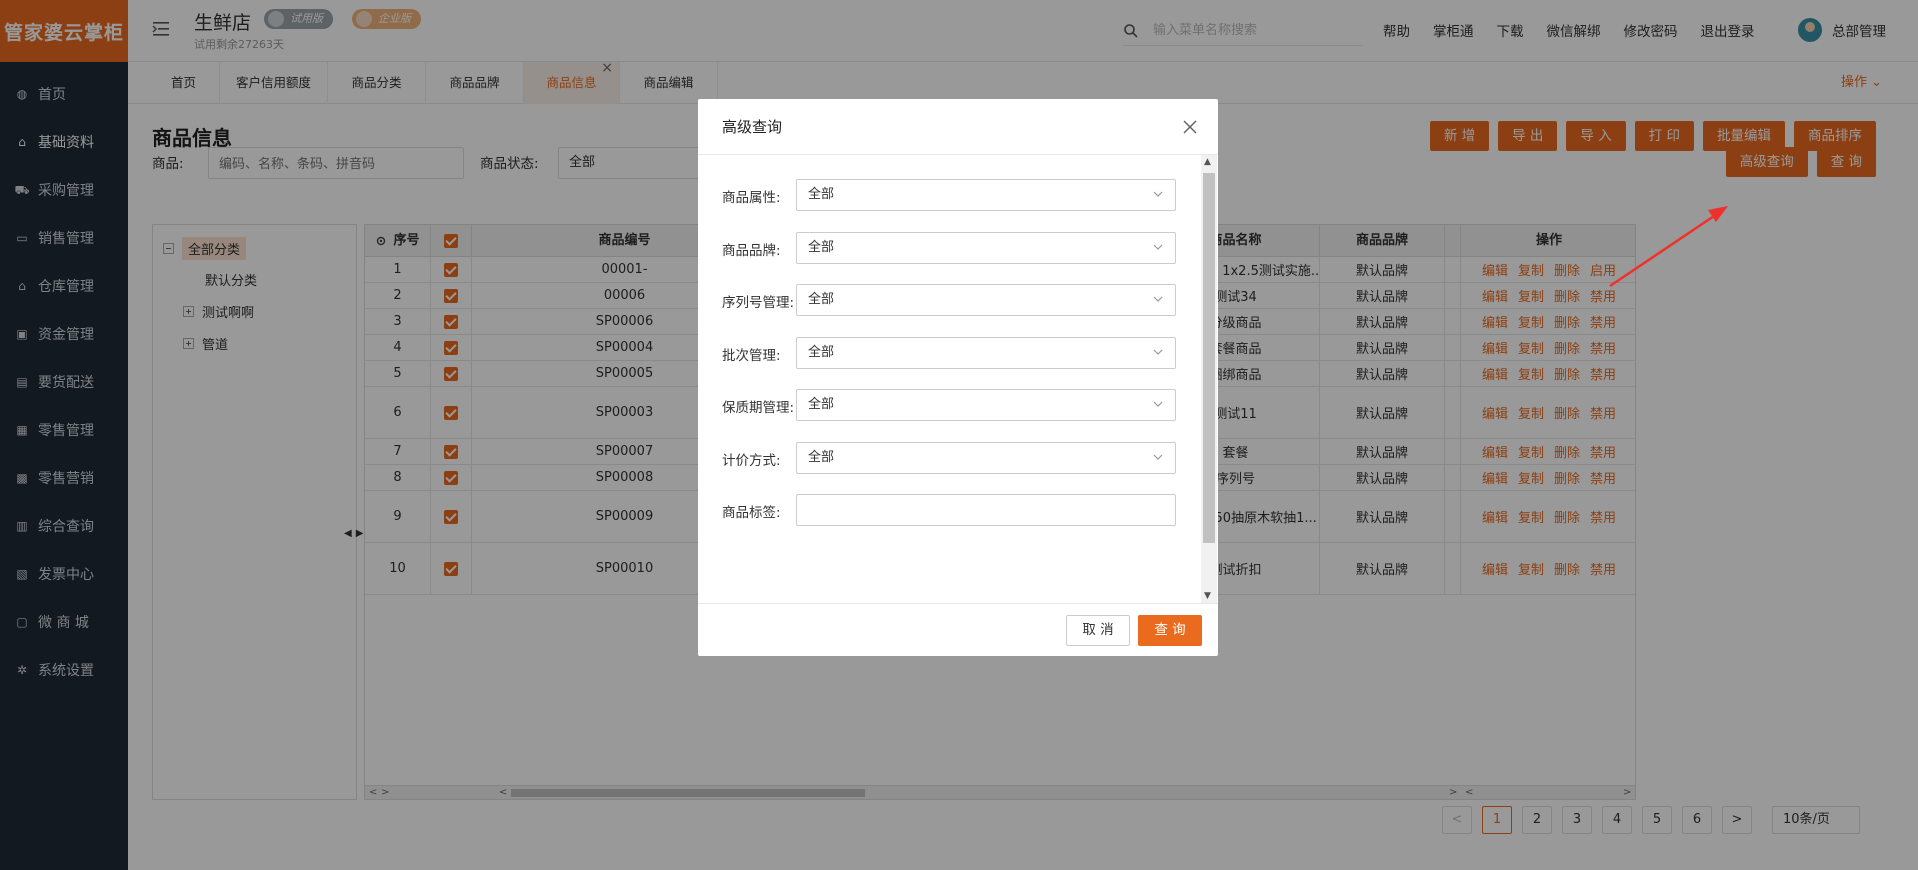 The image size is (1918, 870). I want to click on dialog-query-button: 查 询, so click(1170, 630).